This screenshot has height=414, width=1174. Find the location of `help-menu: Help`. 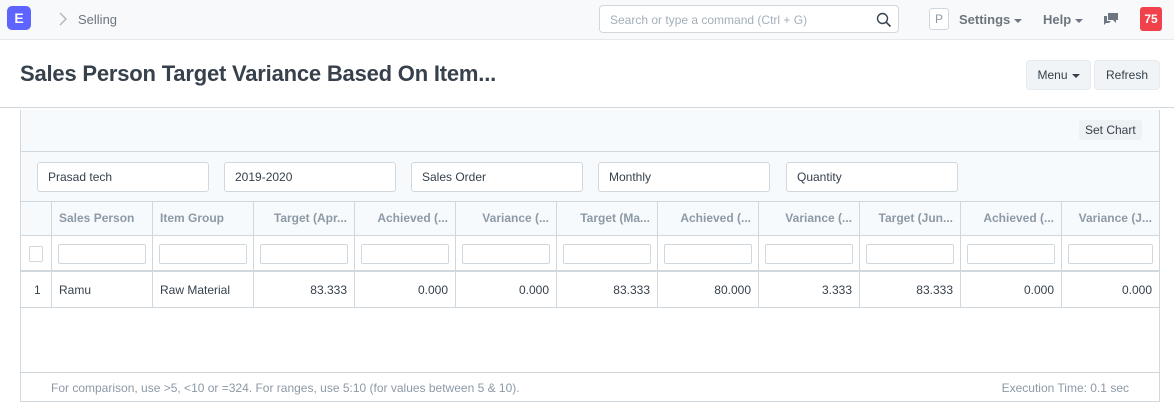

help-menu: Help is located at coordinates (1063, 19).